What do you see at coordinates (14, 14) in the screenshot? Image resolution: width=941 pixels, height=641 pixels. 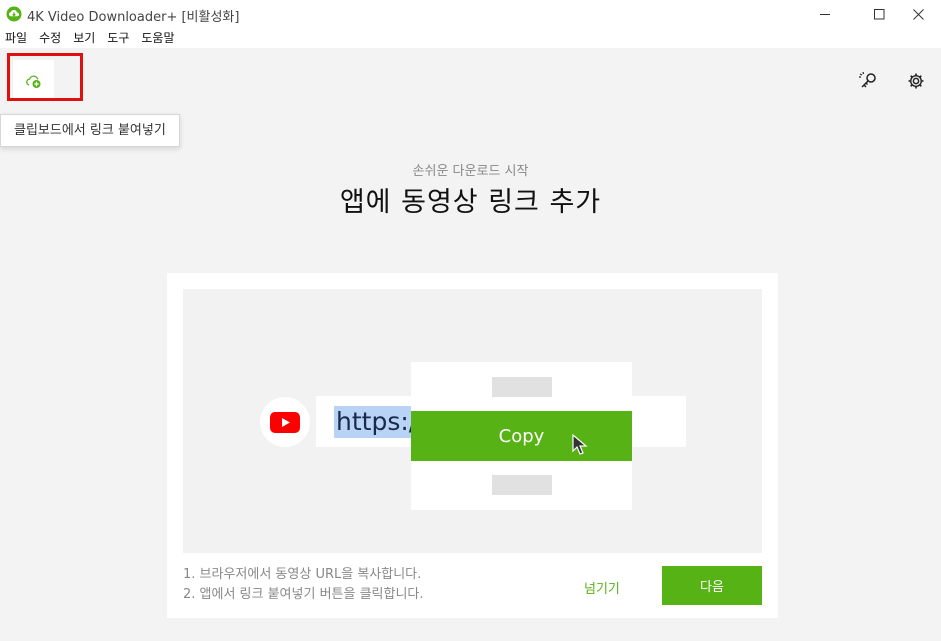 I see `app-logo-icon` at bounding box center [14, 14].